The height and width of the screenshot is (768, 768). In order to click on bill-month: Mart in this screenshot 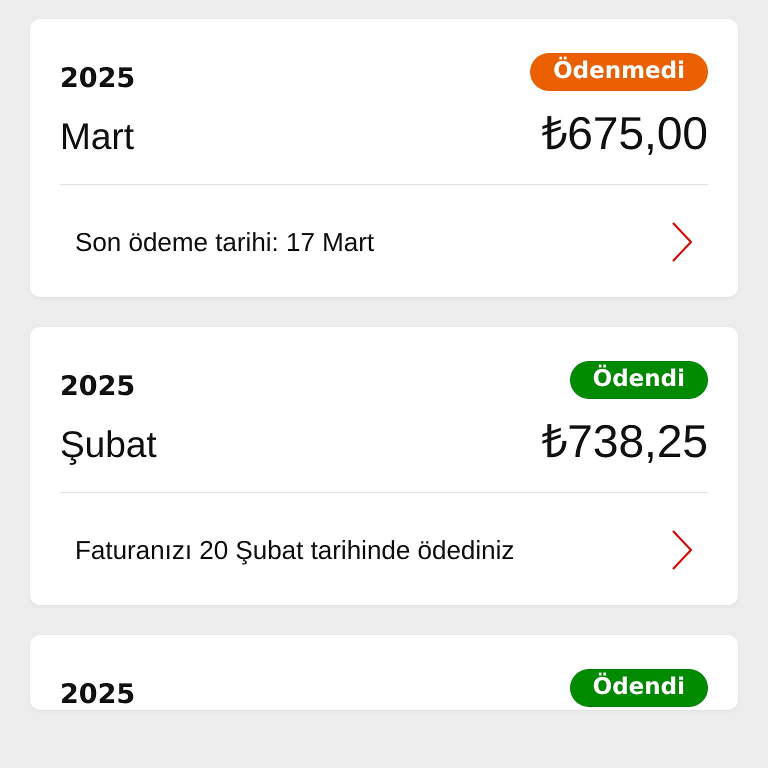, I will do `click(97, 137)`.